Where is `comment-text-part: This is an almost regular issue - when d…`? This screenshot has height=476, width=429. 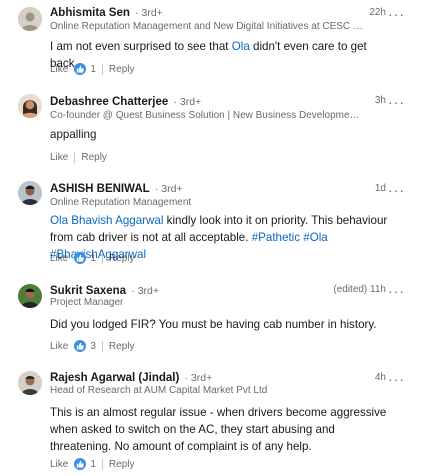
comment-text-part: This is an almost regular issue - when d… is located at coordinates (218, 429).